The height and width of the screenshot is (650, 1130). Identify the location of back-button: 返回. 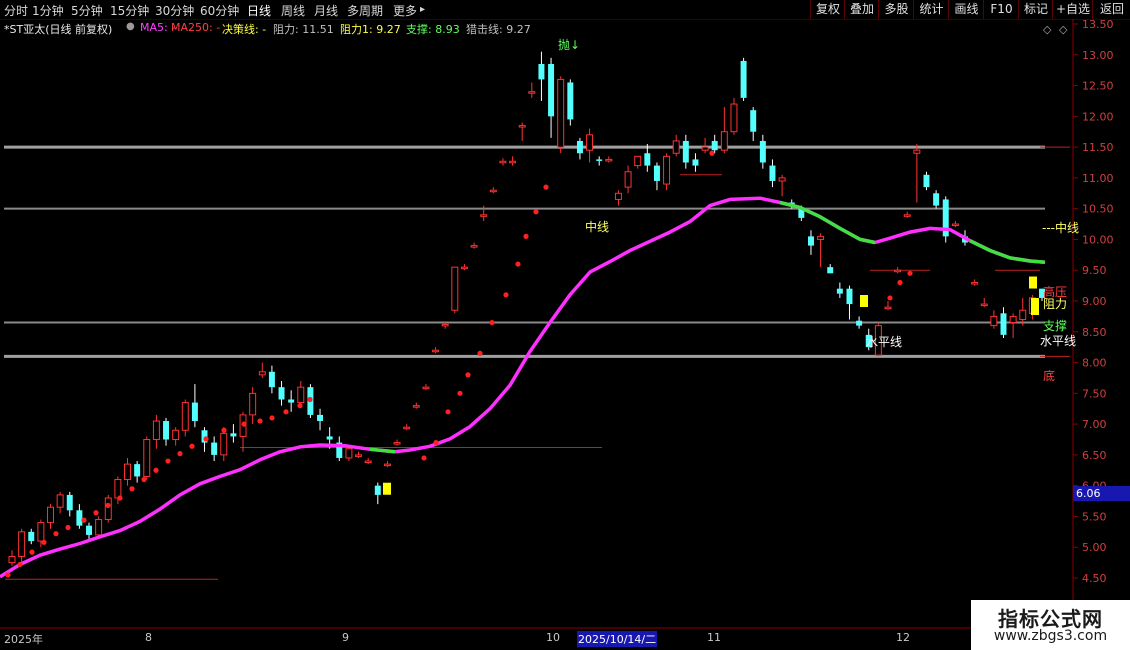
(1111, 9).